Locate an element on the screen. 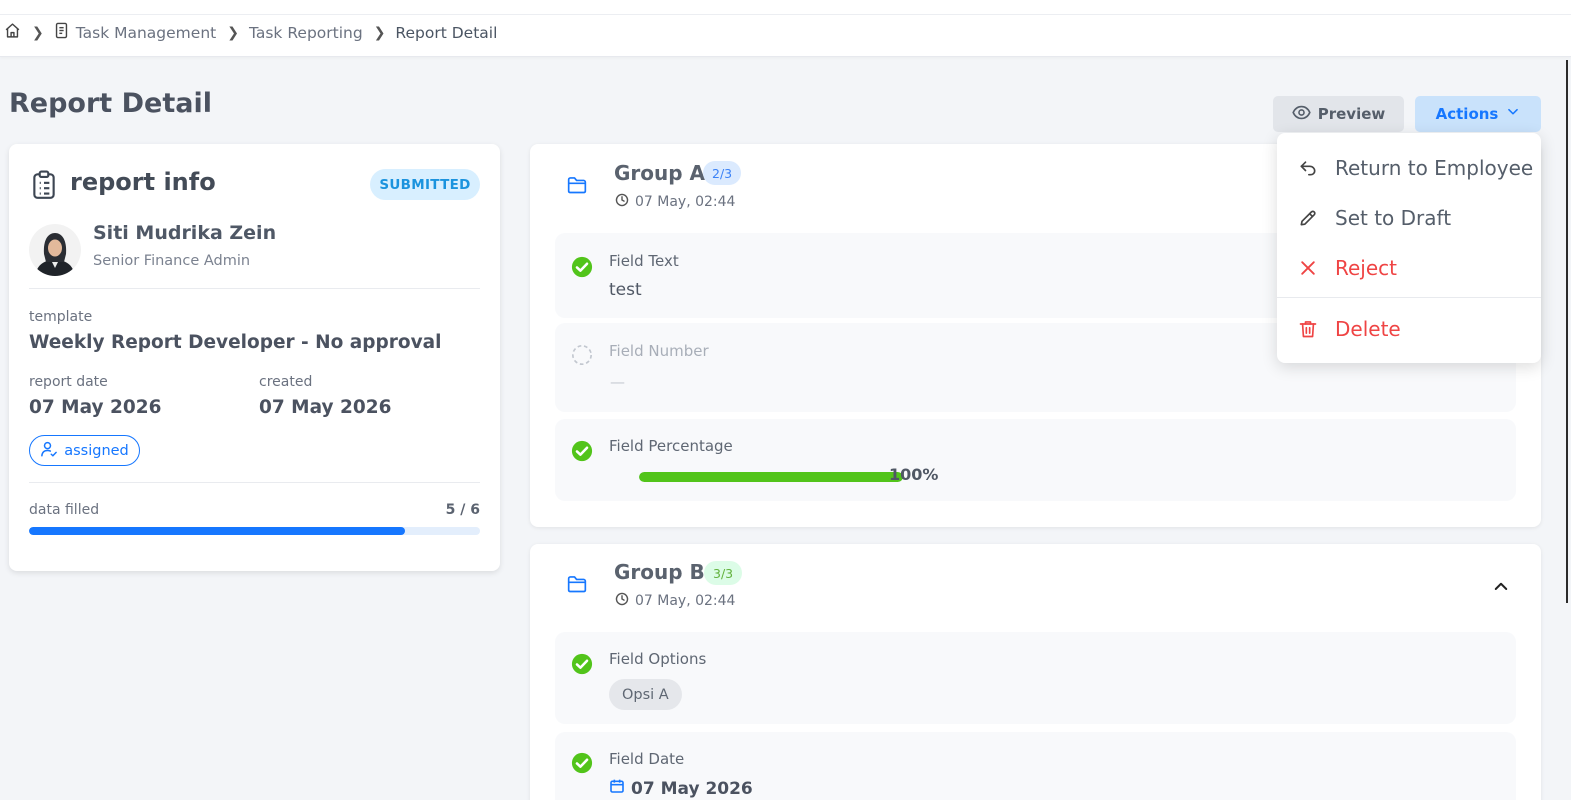 The width and height of the screenshot is (1571, 800). preview-button: Preview is located at coordinates (1338, 114).